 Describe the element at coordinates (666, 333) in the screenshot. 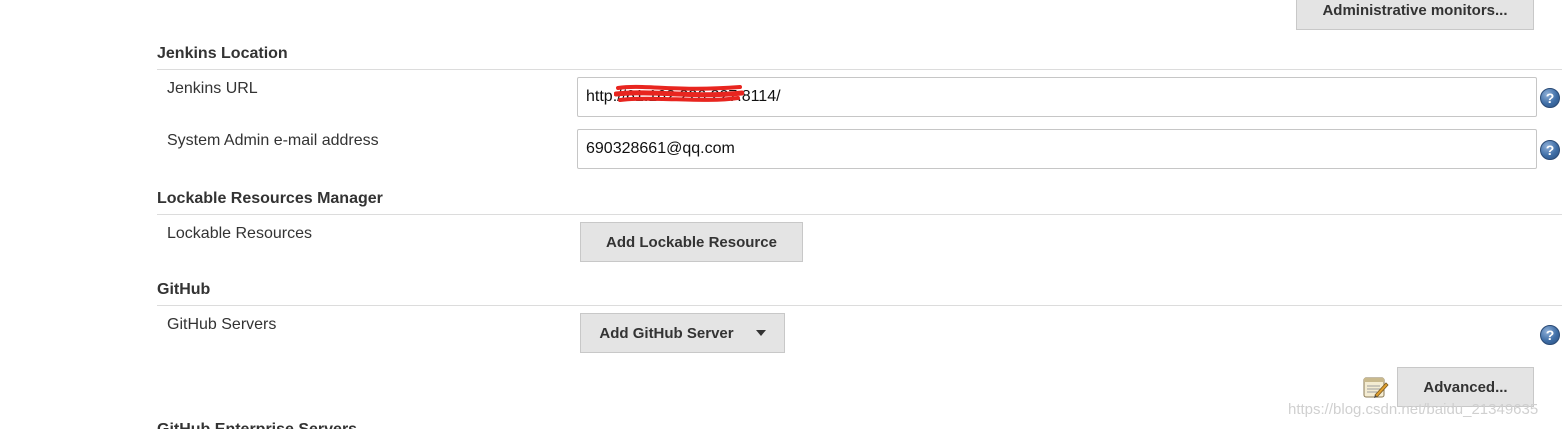

I see `add-github-server-label: Add GitHub Server` at that location.